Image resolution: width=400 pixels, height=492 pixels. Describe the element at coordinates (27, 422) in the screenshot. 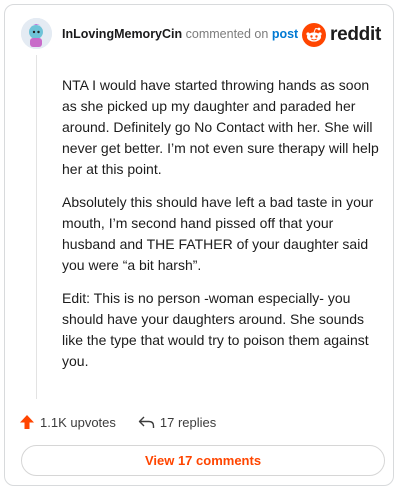

I see `upvote-arrow-icon` at that location.